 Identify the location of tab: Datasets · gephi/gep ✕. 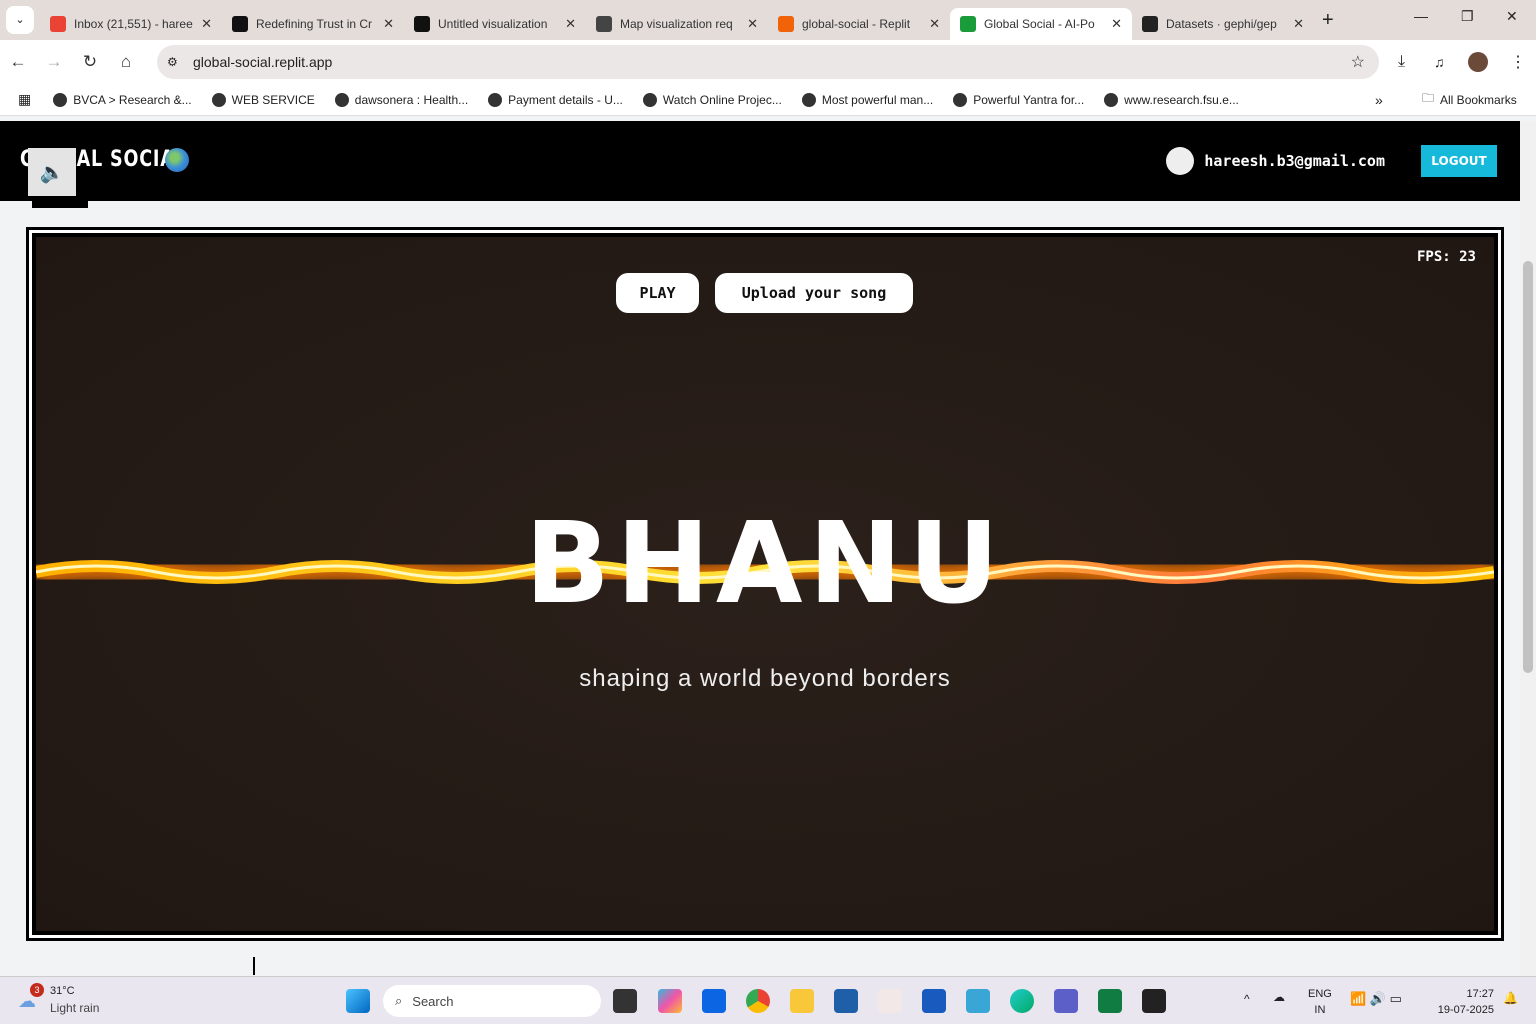
(1223, 24).